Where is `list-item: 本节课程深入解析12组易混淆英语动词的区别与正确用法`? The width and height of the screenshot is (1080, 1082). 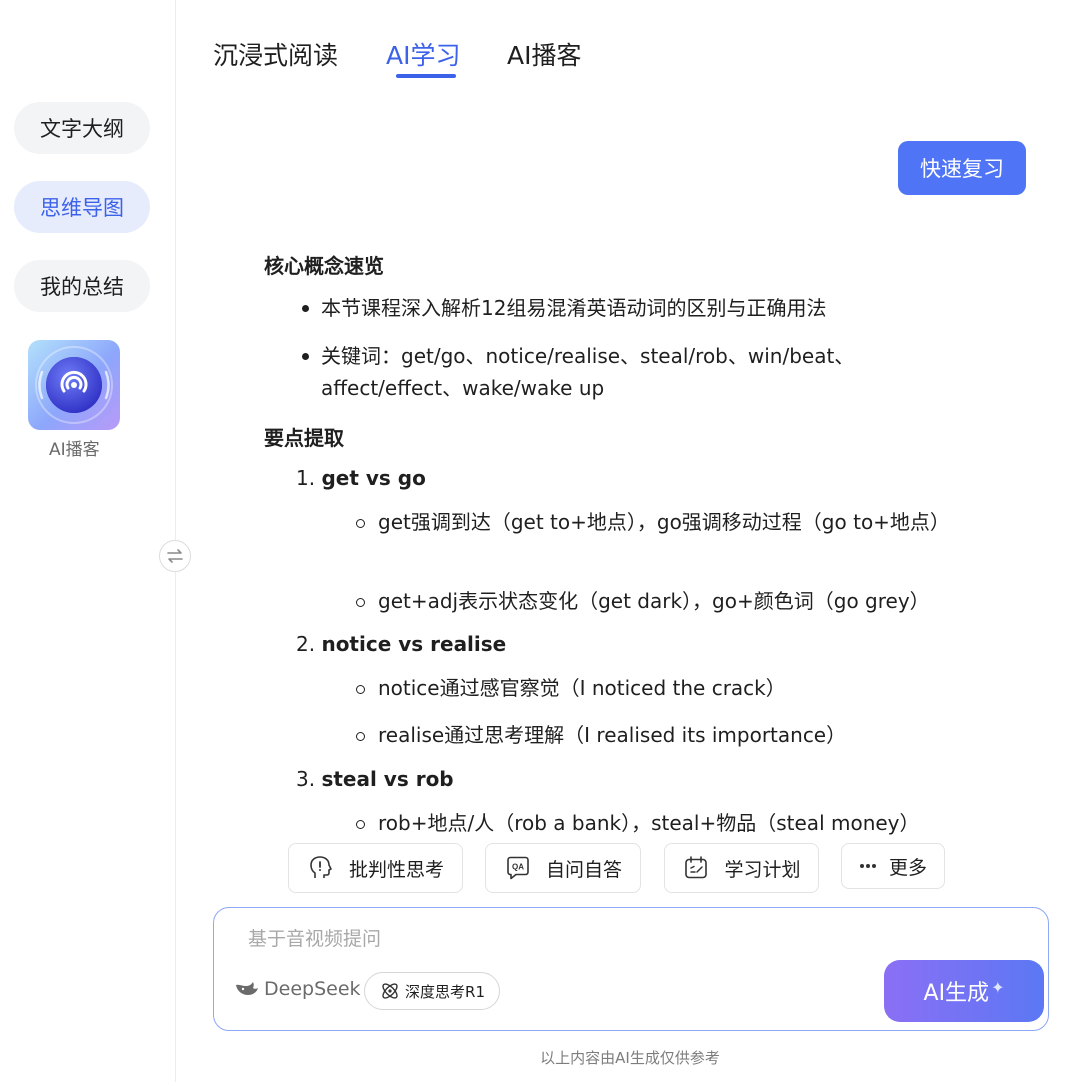
list-item: 本节课程深入解析12组易混淆英语动词的区别与正确用法 is located at coordinates (616, 308).